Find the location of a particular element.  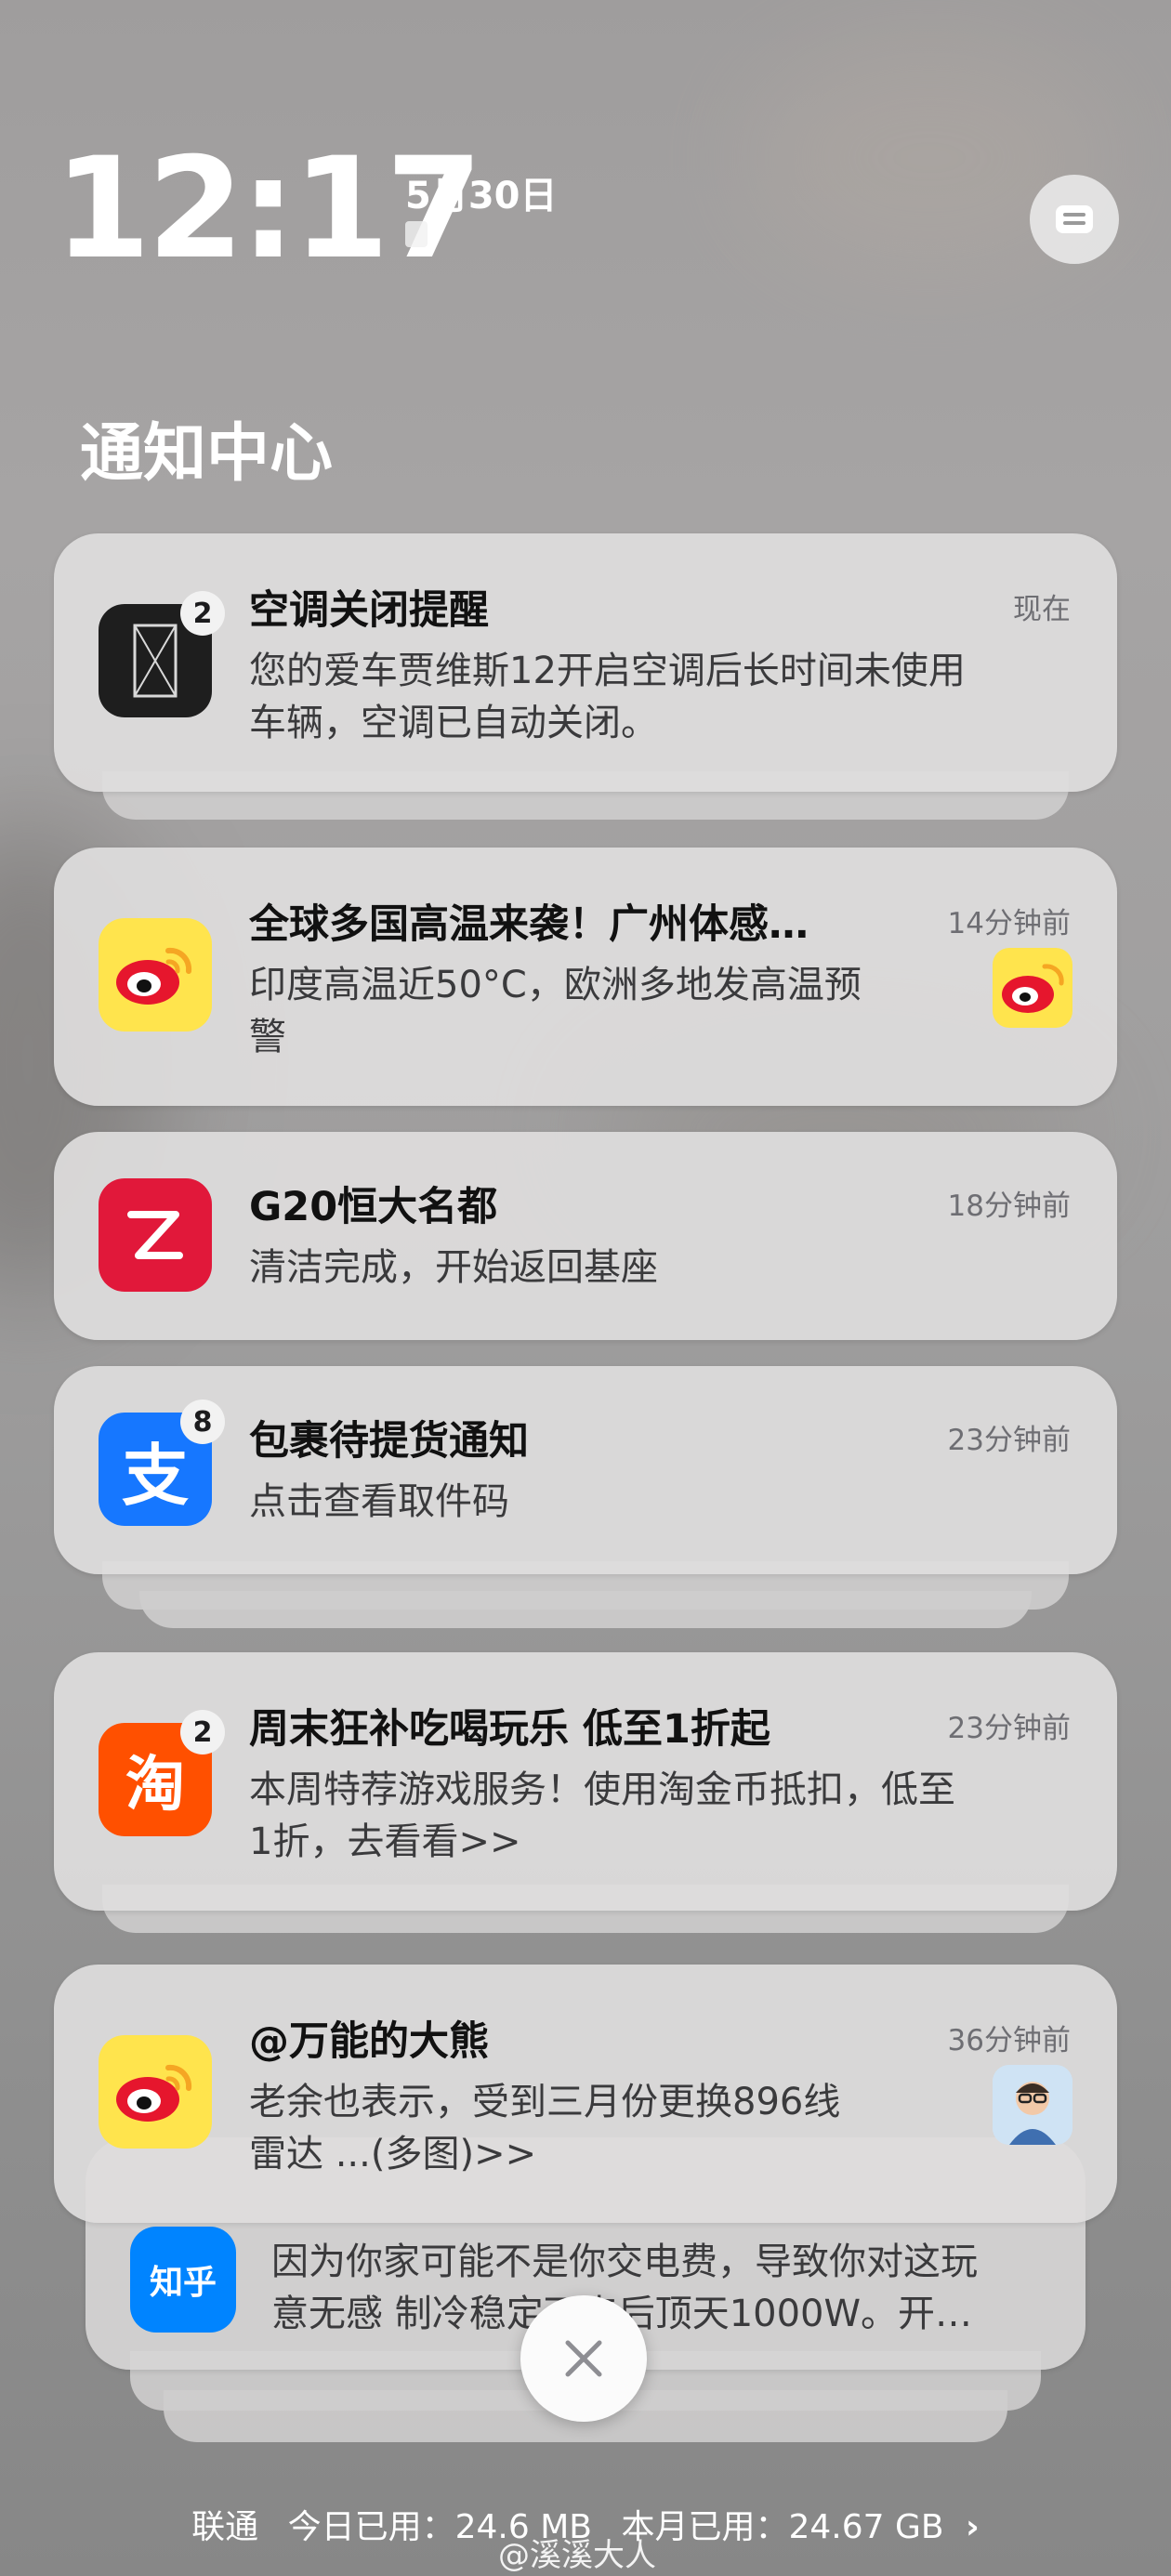

close-icon is located at coordinates (584, 2358).